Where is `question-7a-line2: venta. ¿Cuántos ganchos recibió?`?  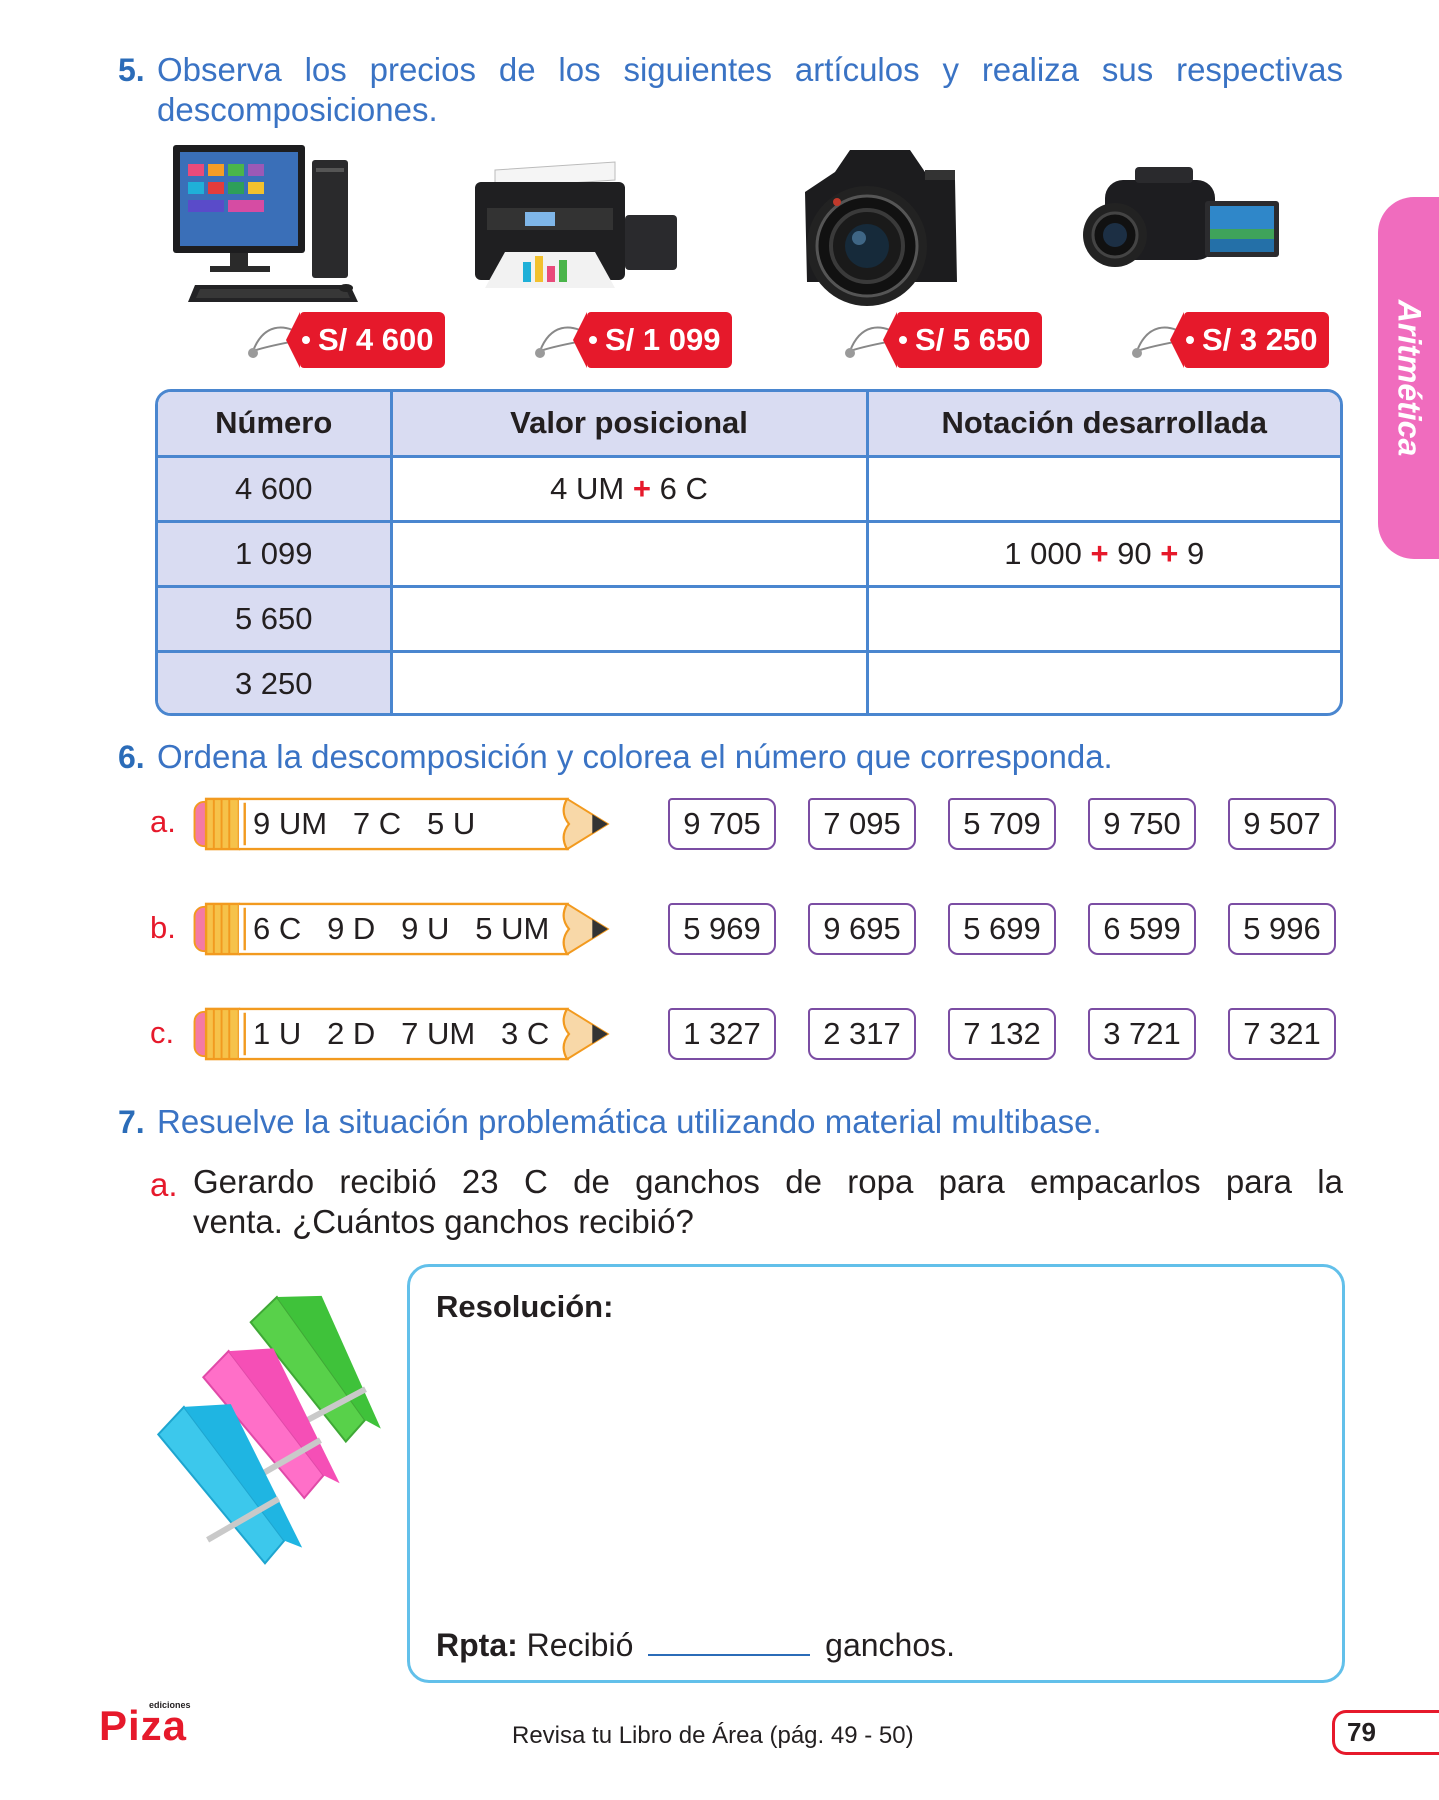
question-7a-line2: venta. ¿Cuántos ganchos recibió? is located at coordinates (443, 1221).